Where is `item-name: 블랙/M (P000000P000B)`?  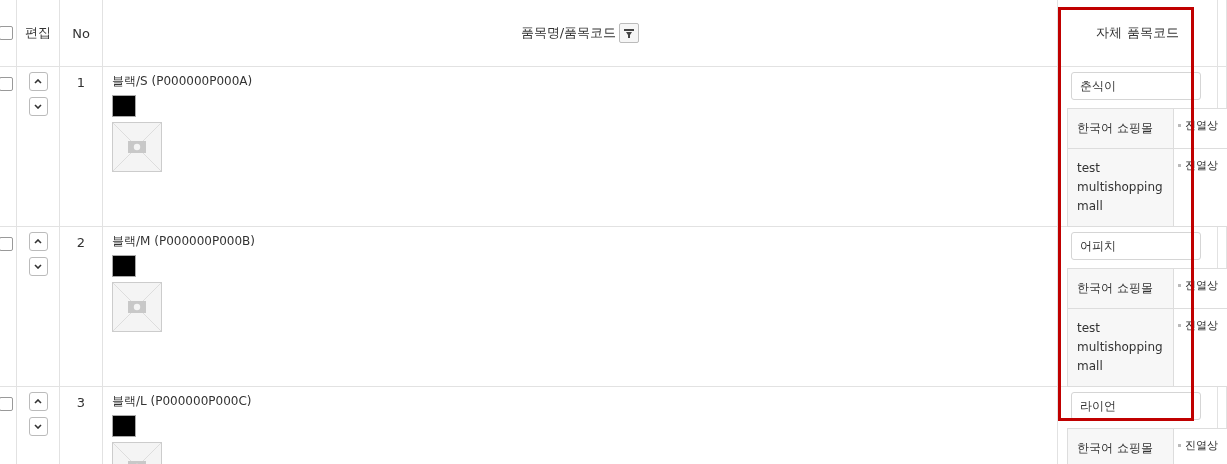
item-name: 블랙/M (P000000P000B) is located at coordinates (183, 241).